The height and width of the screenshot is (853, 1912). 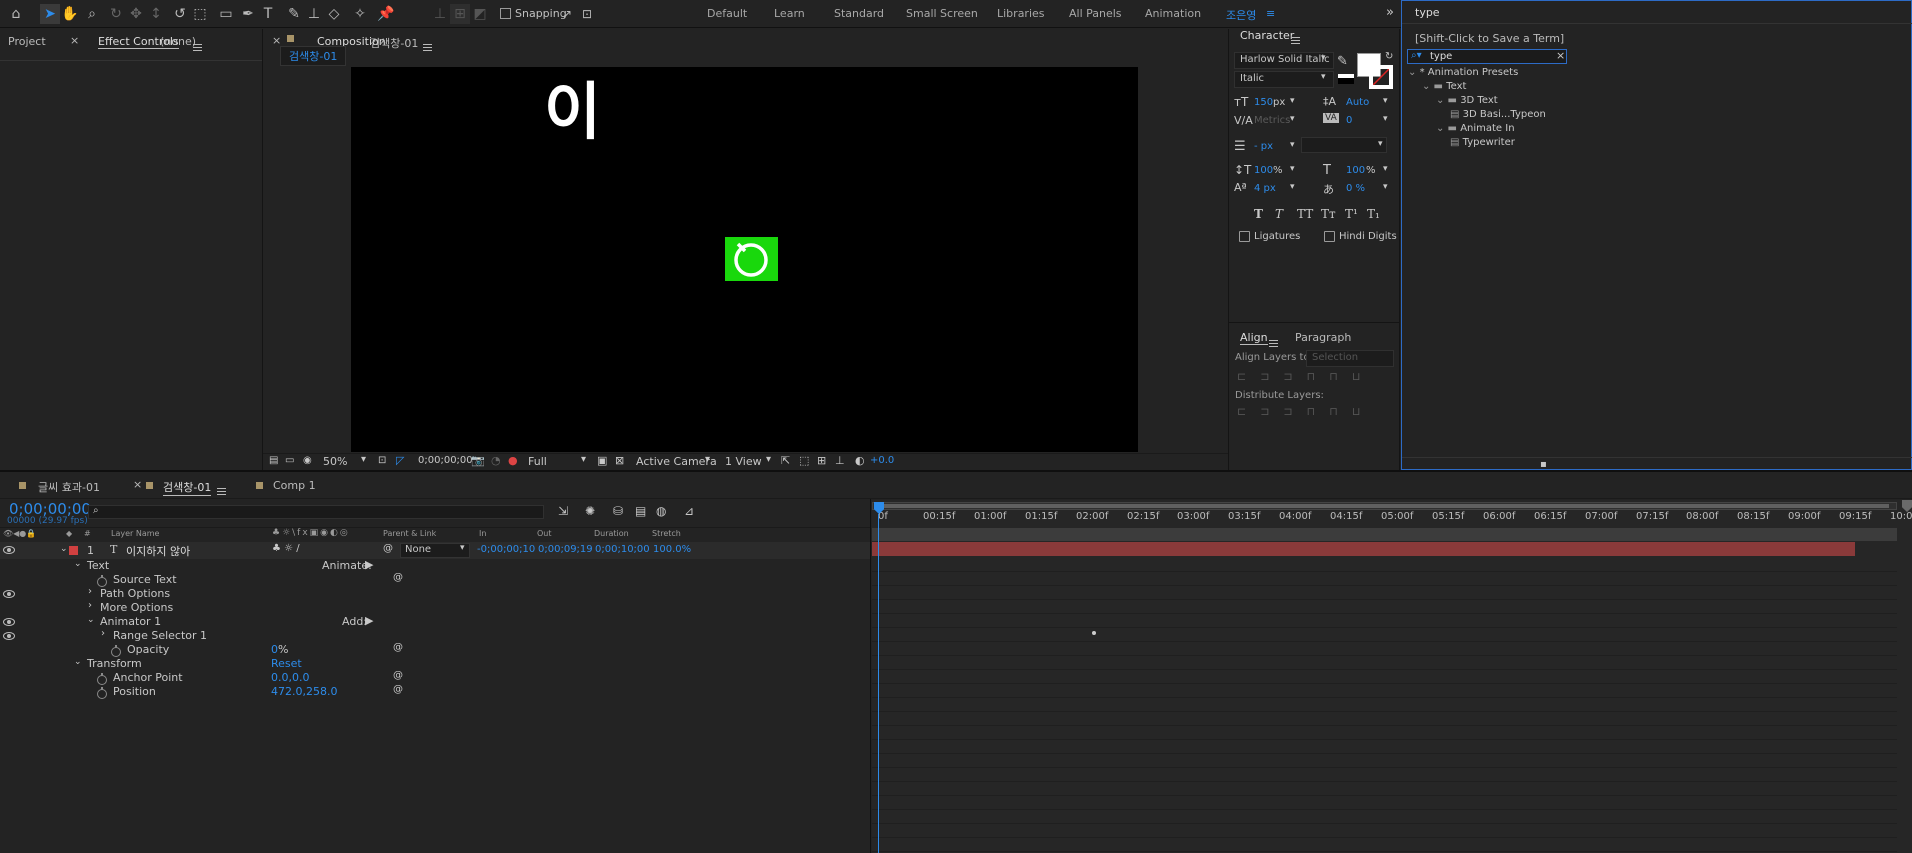 I want to click on snap-edge-icon: ↗, so click(x=567, y=14).